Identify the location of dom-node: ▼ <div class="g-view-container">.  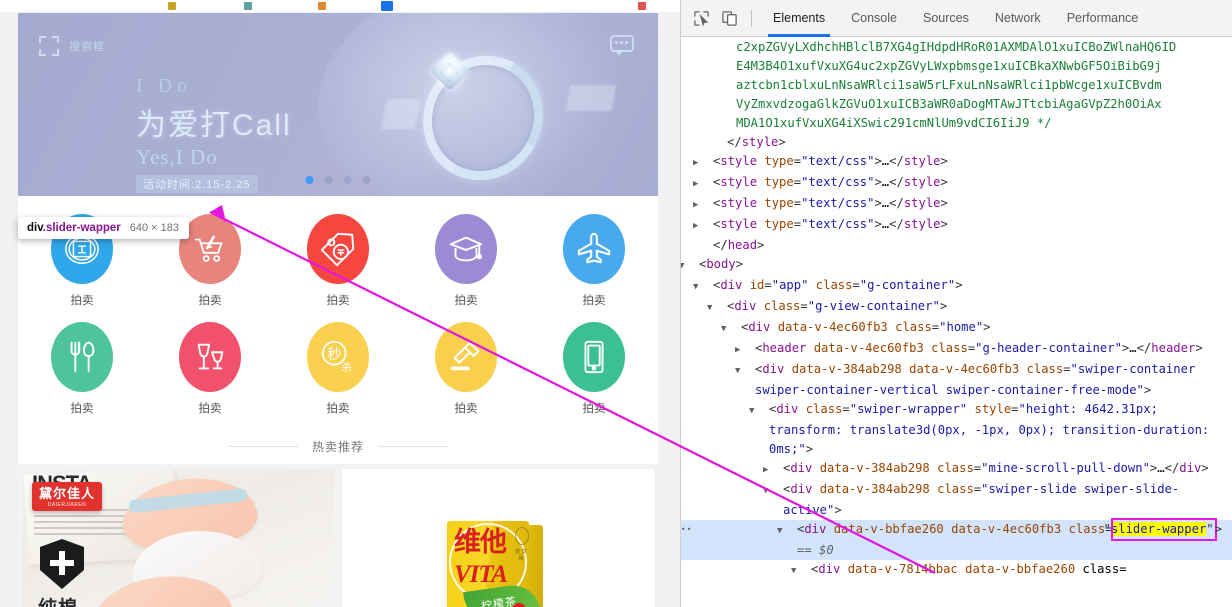
(956, 307).